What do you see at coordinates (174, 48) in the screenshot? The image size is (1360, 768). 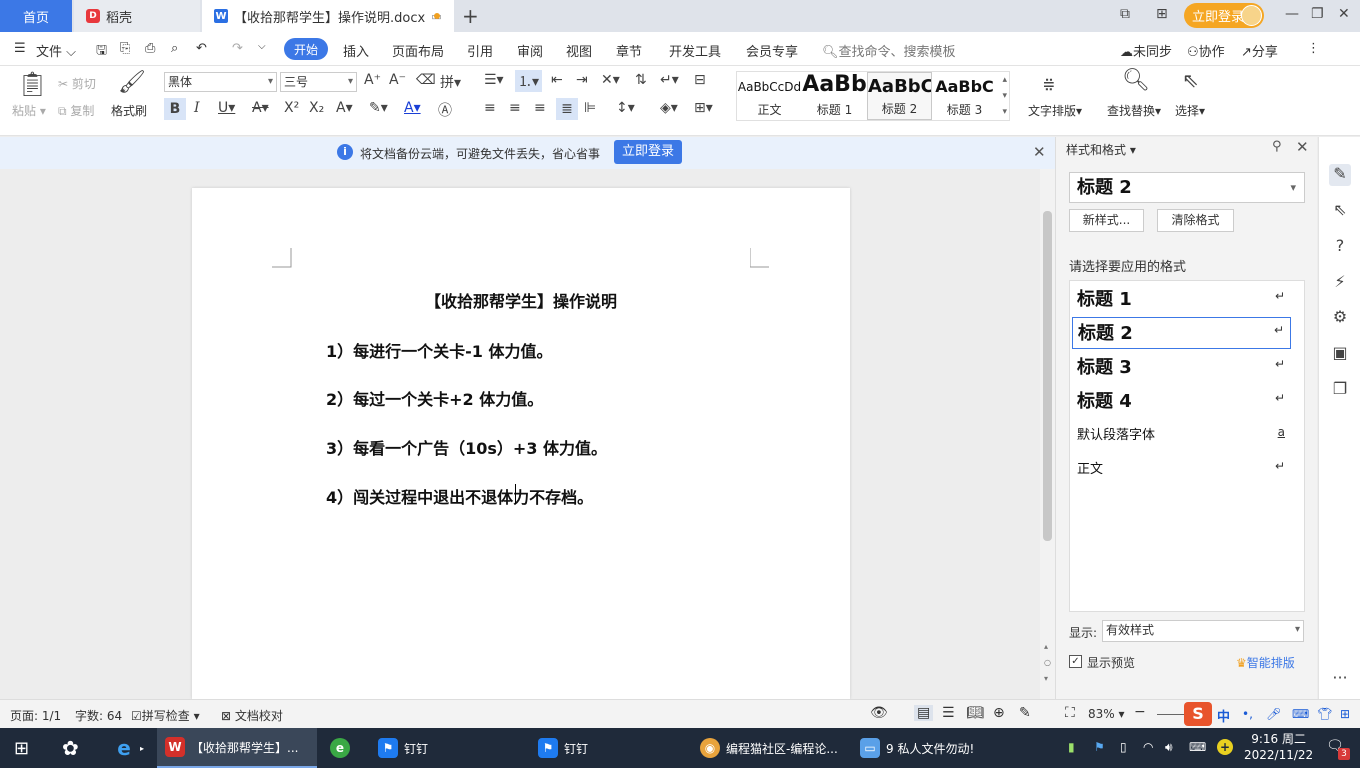 I see `print-preview-icon: ⌕` at bounding box center [174, 48].